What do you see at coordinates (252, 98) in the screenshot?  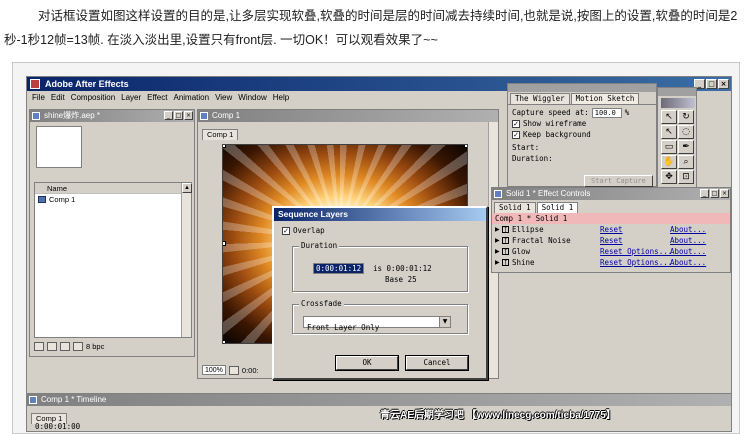 I see `menu-window: Window` at bounding box center [252, 98].